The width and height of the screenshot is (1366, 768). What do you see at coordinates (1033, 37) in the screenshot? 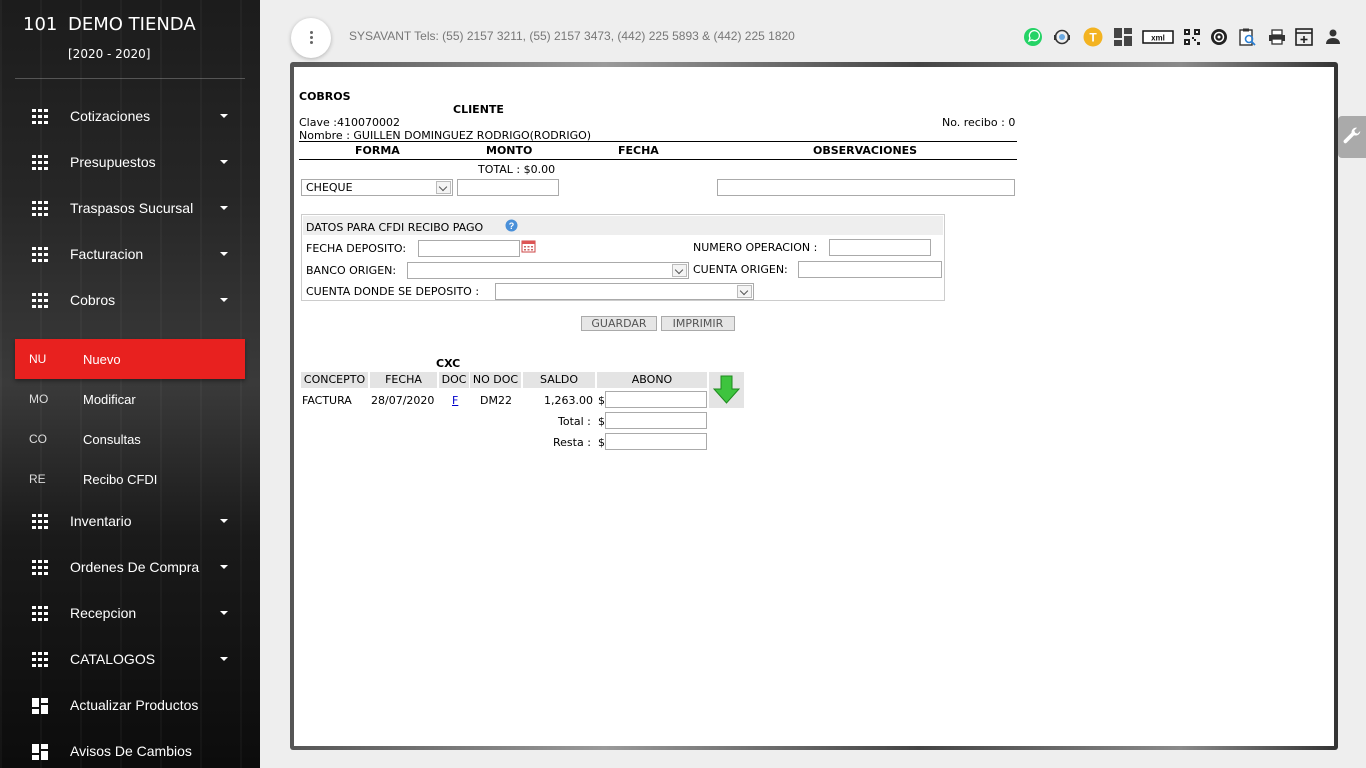
I see `whatsapp-icon` at bounding box center [1033, 37].